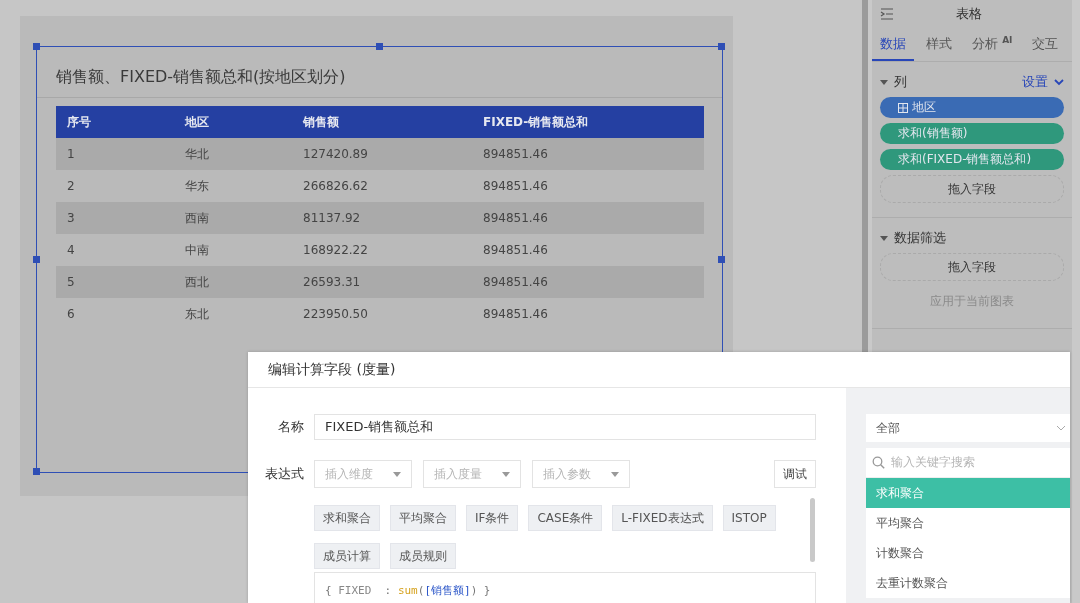 The height and width of the screenshot is (603, 1080). What do you see at coordinates (812, 530) in the screenshot?
I see `scrollbar` at bounding box center [812, 530].